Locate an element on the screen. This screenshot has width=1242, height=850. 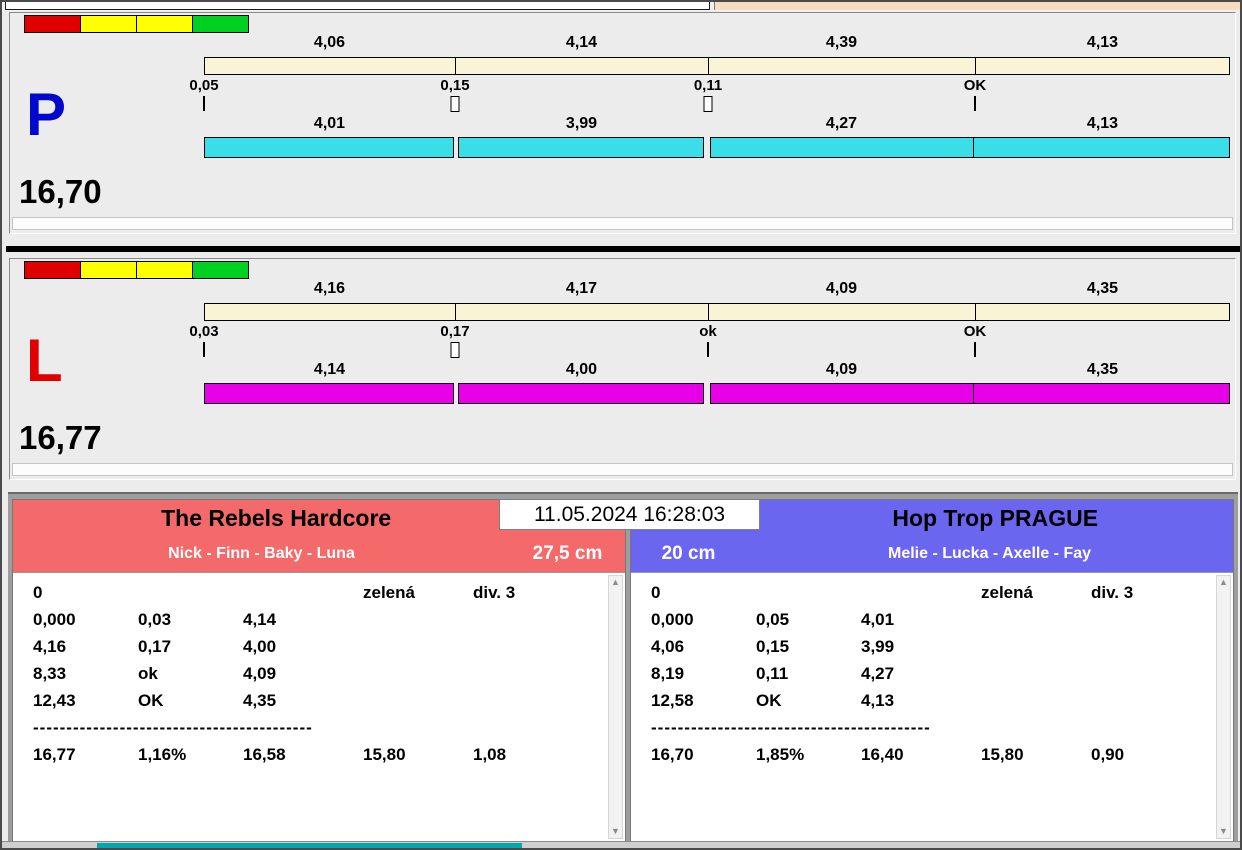
gate-value: 0,11 is located at coordinates (772, 673).